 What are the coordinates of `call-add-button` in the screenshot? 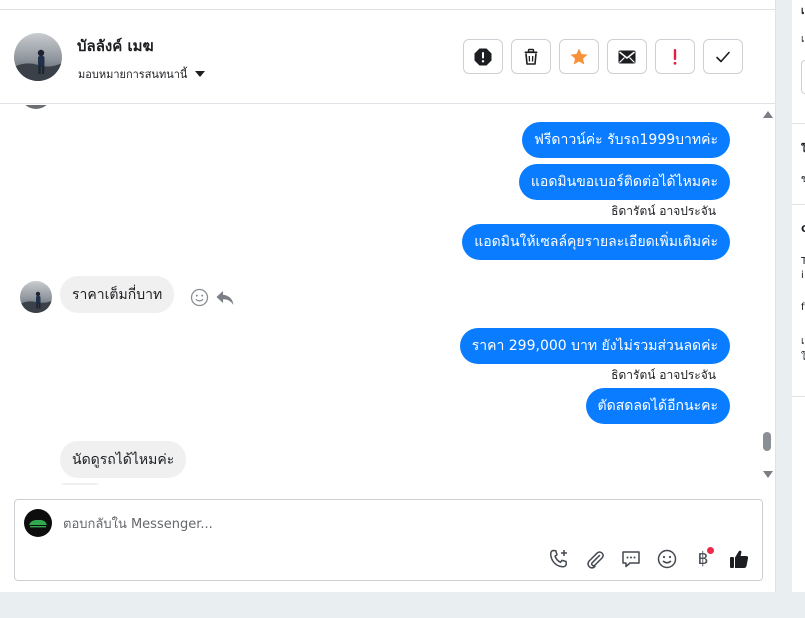 It's located at (559, 559).